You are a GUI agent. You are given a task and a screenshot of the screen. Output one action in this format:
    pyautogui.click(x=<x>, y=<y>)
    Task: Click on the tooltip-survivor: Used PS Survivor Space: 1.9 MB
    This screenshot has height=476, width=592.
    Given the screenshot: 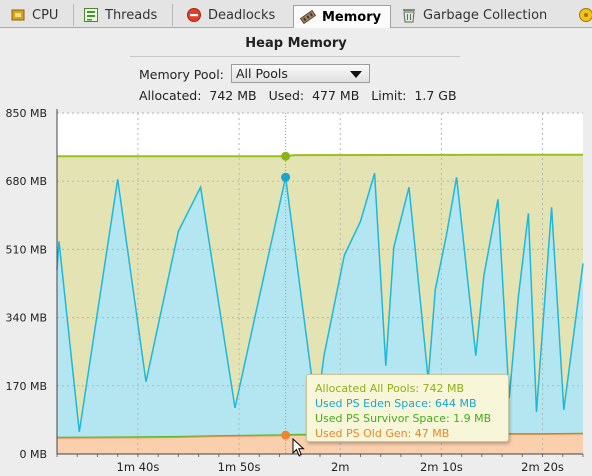 What is the action you would take?
    pyautogui.click(x=403, y=418)
    